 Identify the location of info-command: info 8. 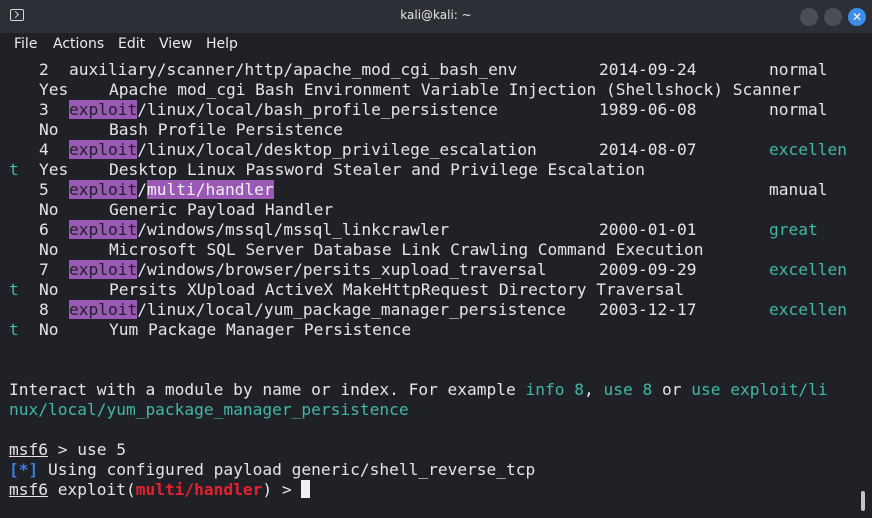
(555, 389).